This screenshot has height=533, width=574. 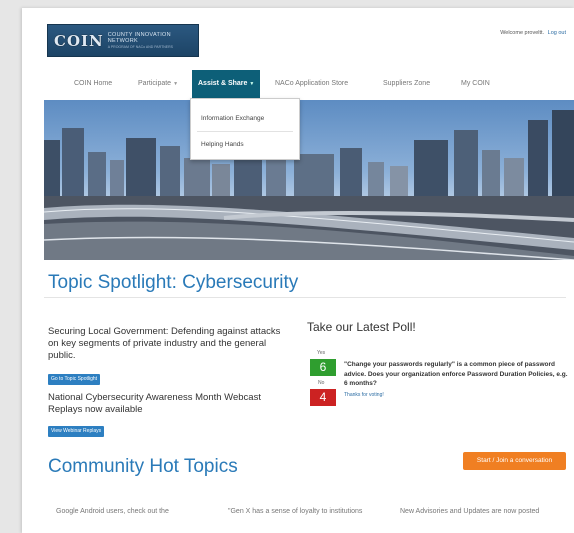 I want to click on go-to-topic-spotlight-button: Go to Topic Spotlight, so click(x=74, y=379).